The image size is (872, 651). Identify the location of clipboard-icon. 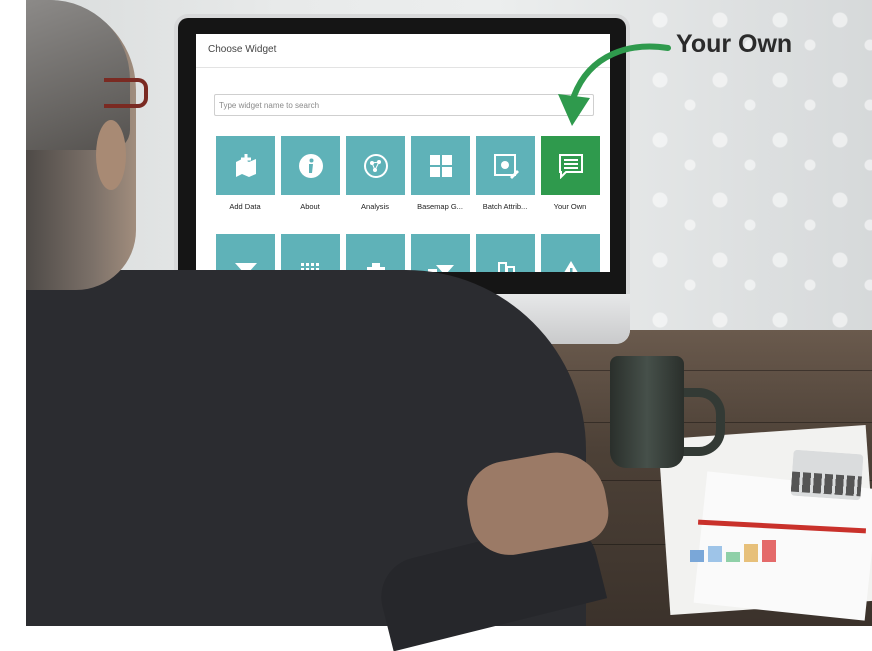
(376, 267).